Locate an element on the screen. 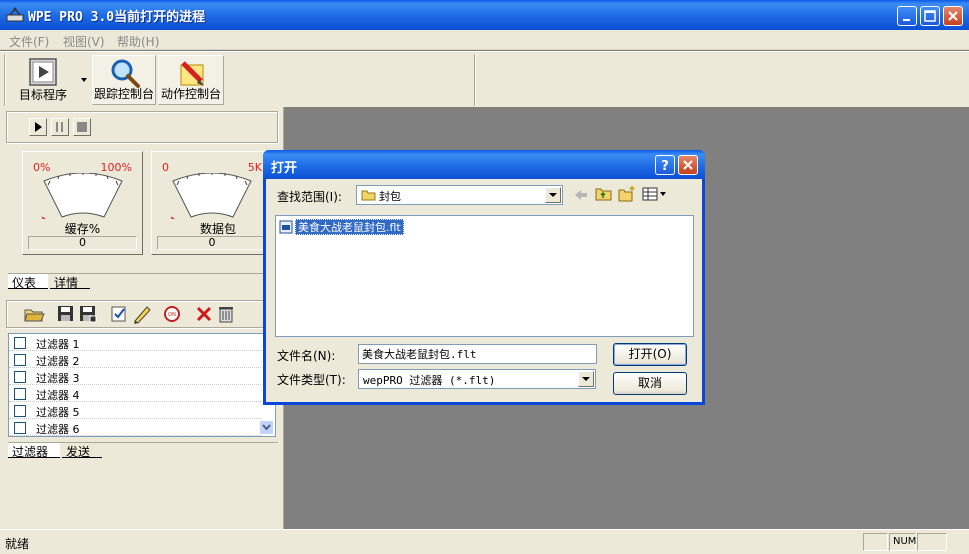 This screenshot has width=969, height=554. clear-filters-button is located at coordinates (226, 314).